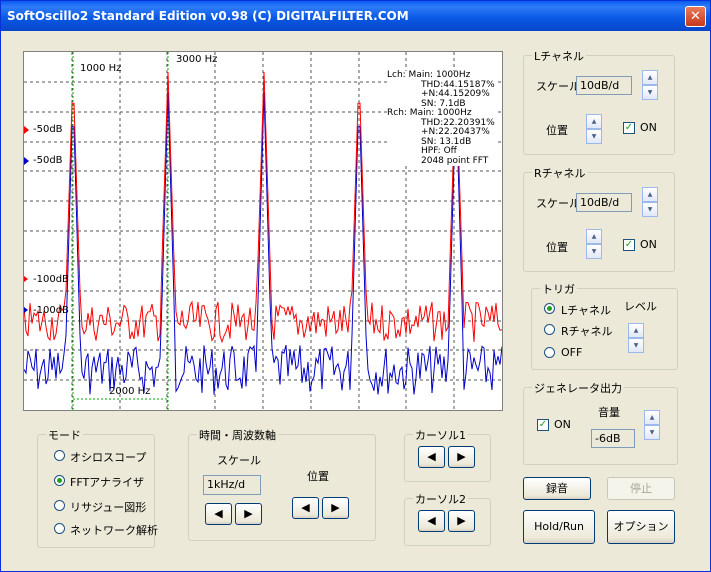 The image size is (711, 572). Describe the element at coordinates (26, 130) in the screenshot. I see `lch-level-marker` at that location.